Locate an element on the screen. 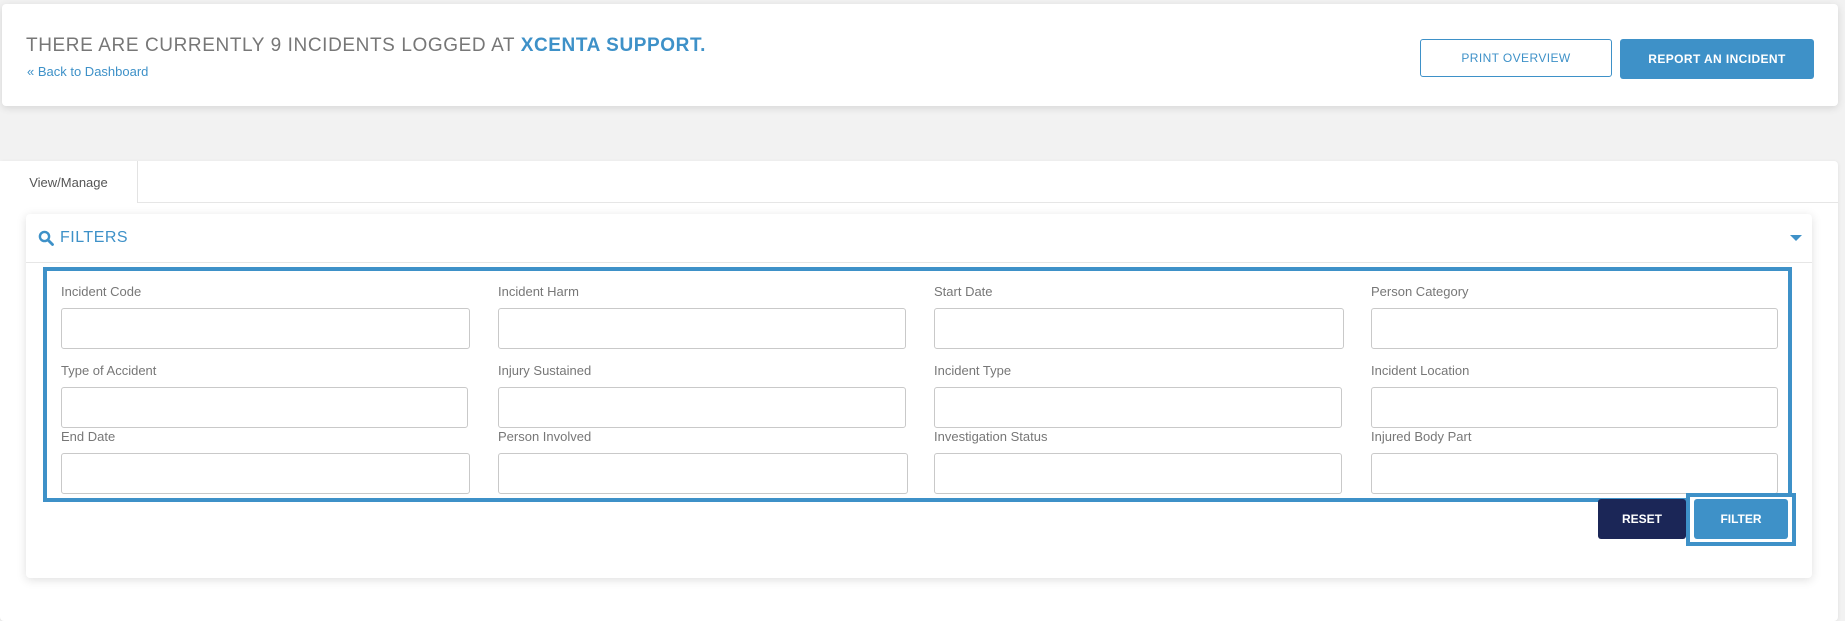  filters-header: FILTERS is located at coordinates (919, 238).